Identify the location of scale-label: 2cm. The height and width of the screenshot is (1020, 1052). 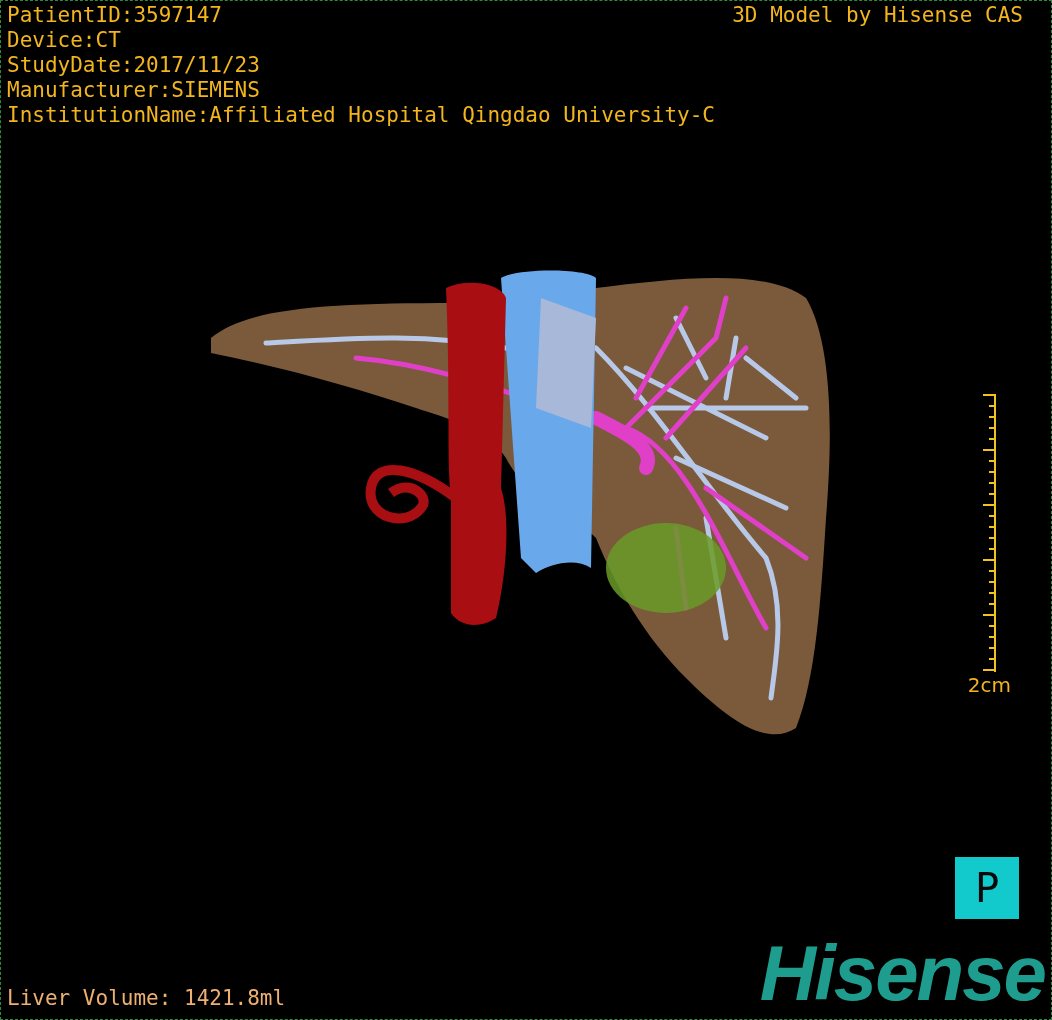
(989, 685).